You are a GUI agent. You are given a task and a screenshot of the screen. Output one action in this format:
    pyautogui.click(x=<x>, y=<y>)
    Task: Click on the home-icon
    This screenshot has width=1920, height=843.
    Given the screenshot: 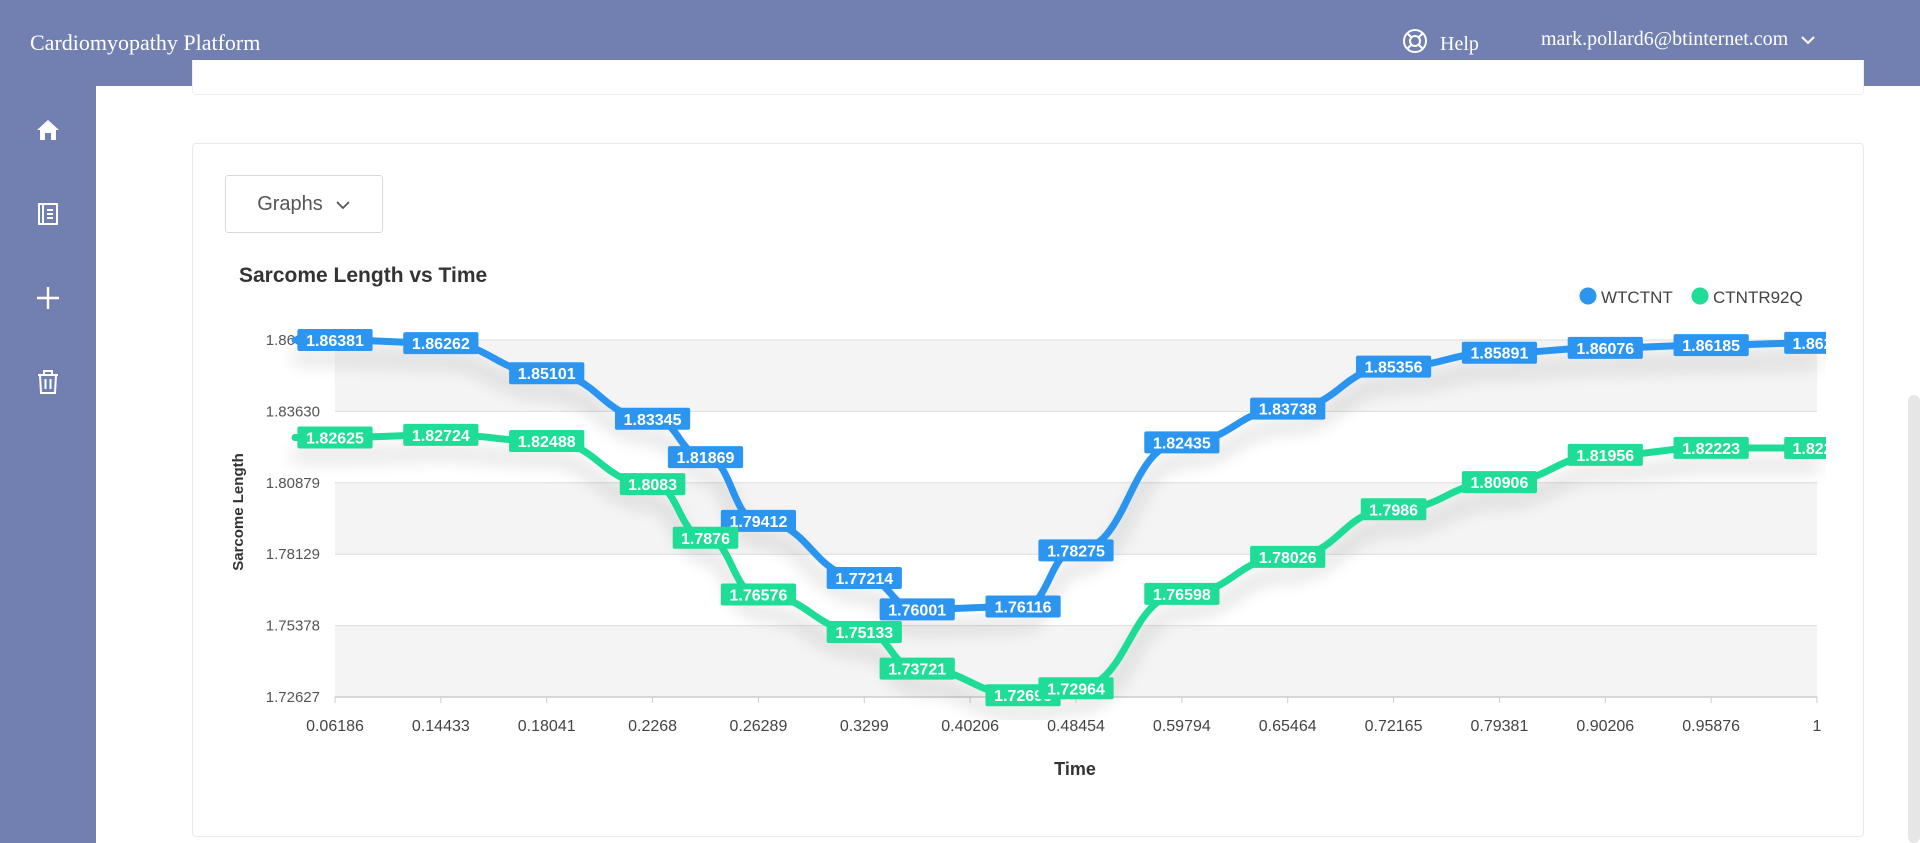 What is the action you would take?
    pyautogui.click(x=48, y=132)
    